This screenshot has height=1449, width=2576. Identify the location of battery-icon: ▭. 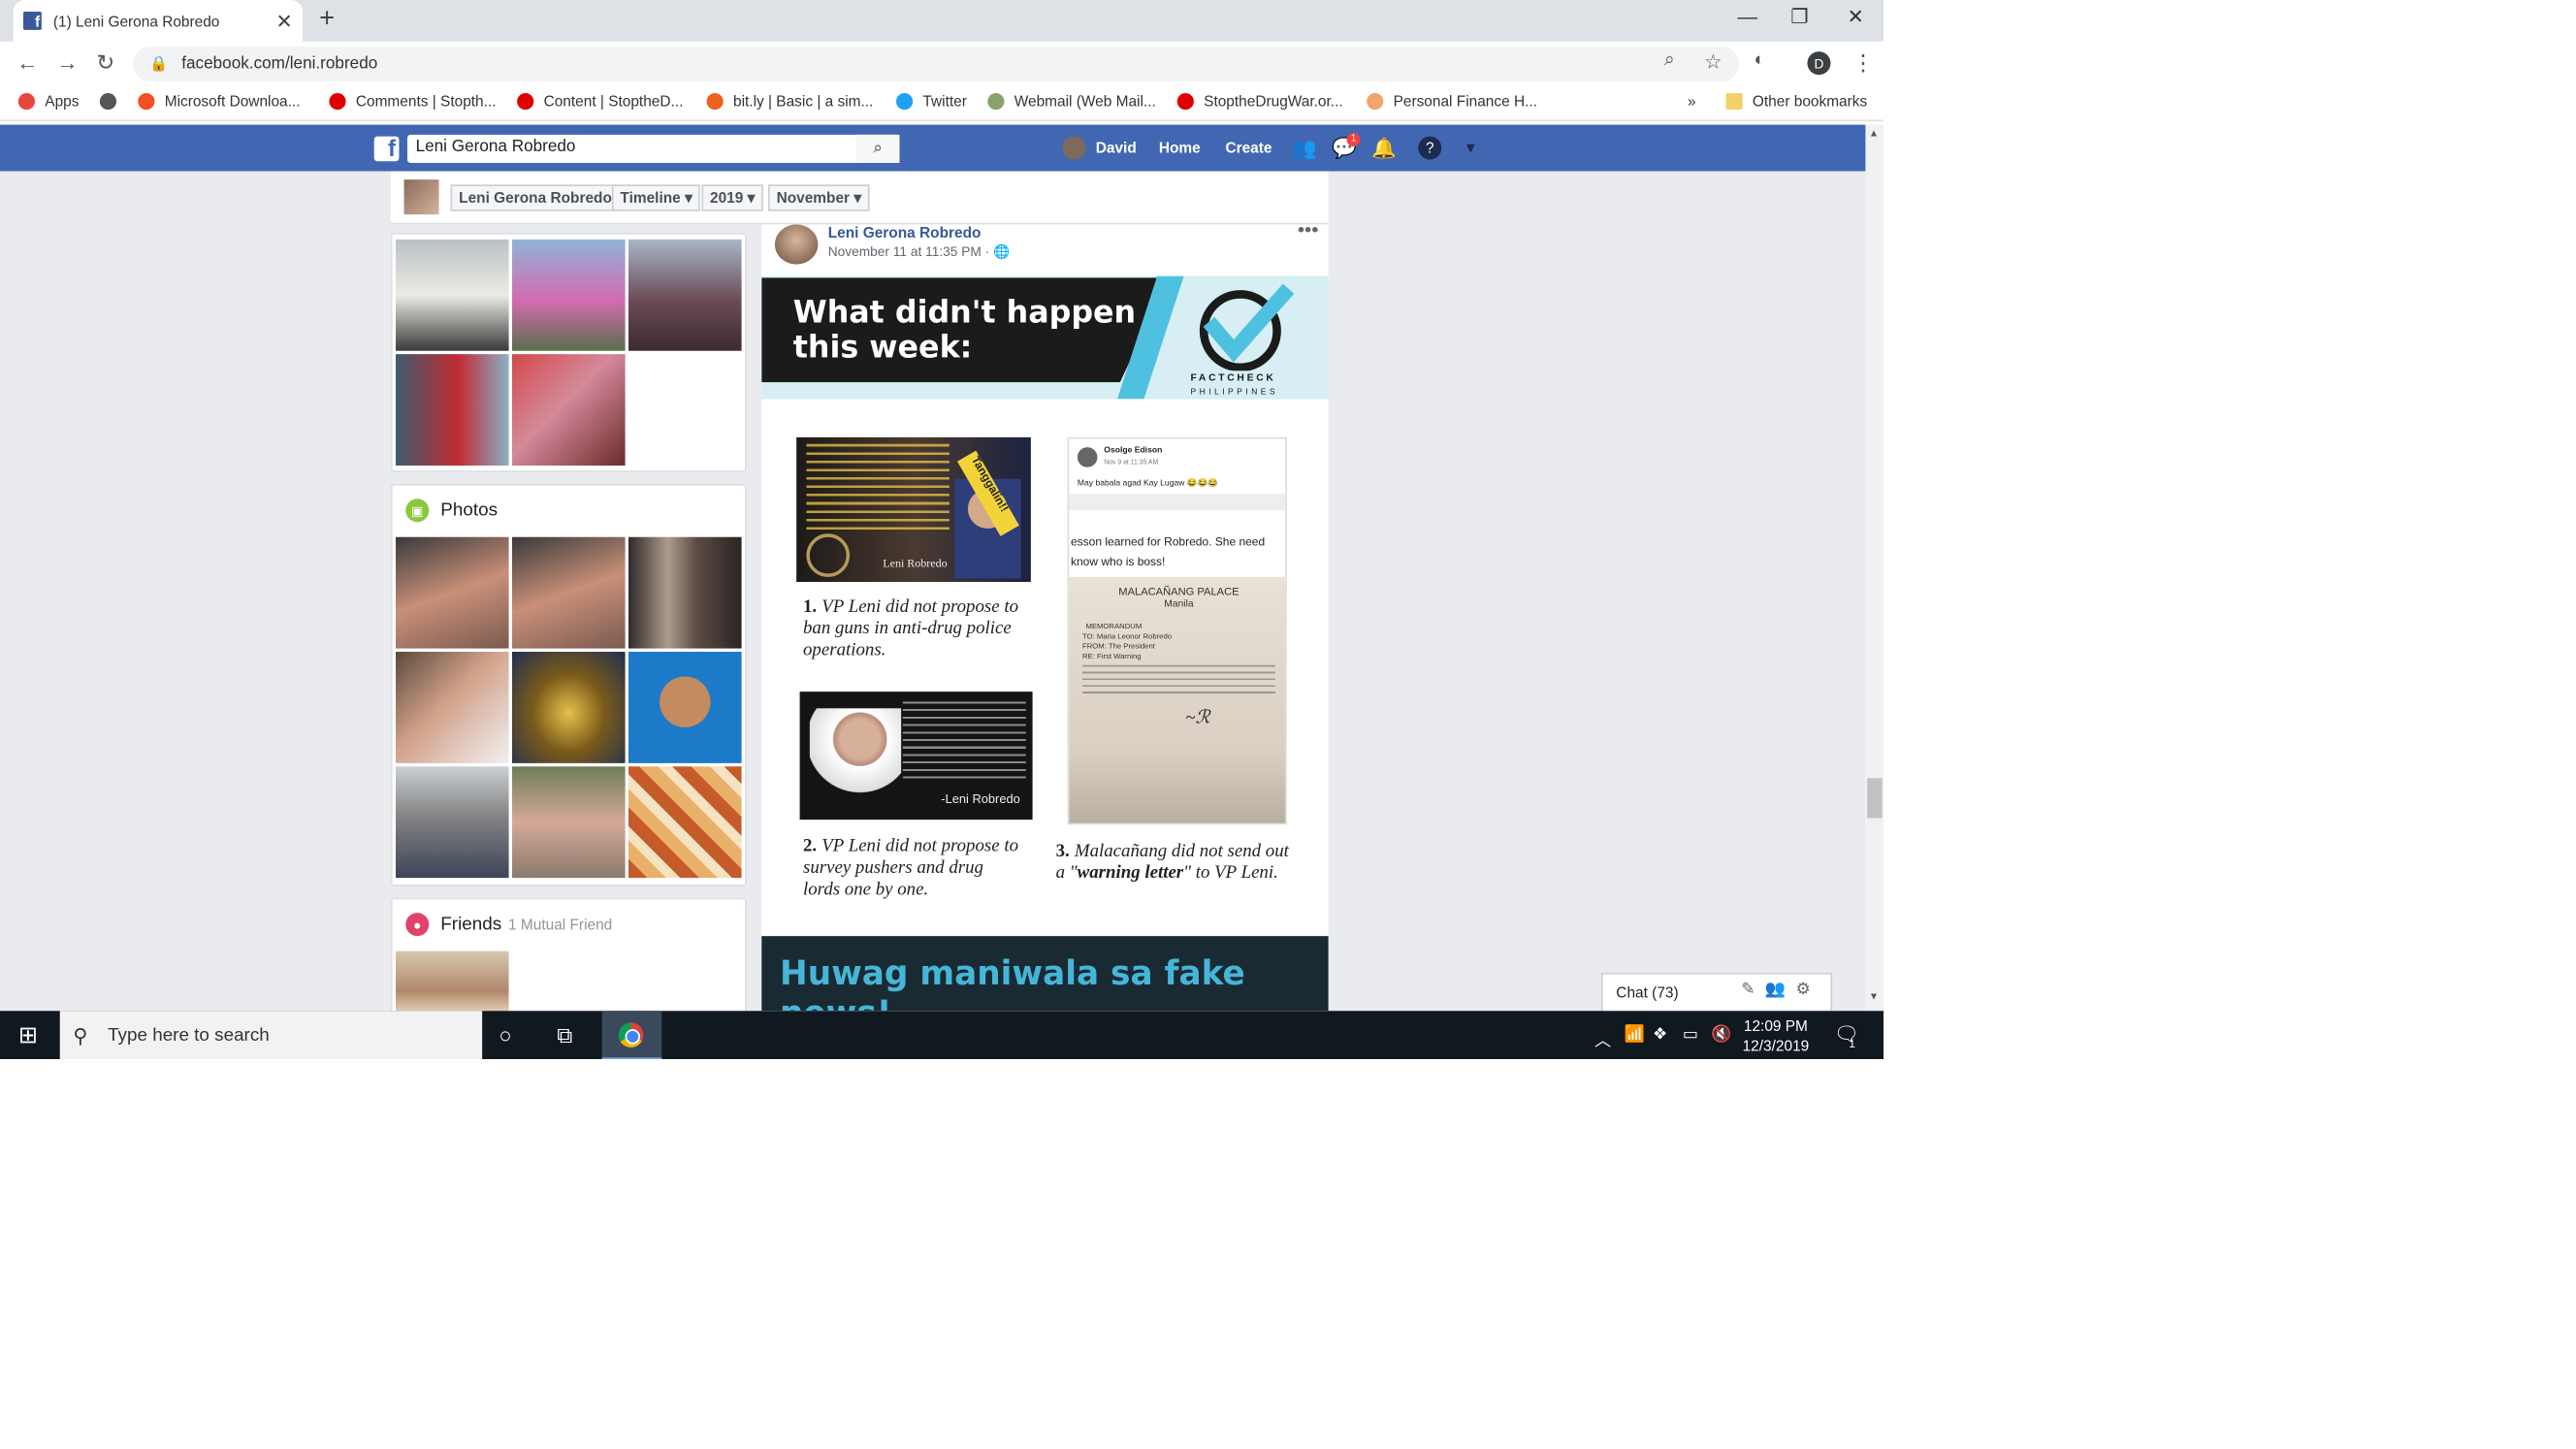
(1690, 1035).